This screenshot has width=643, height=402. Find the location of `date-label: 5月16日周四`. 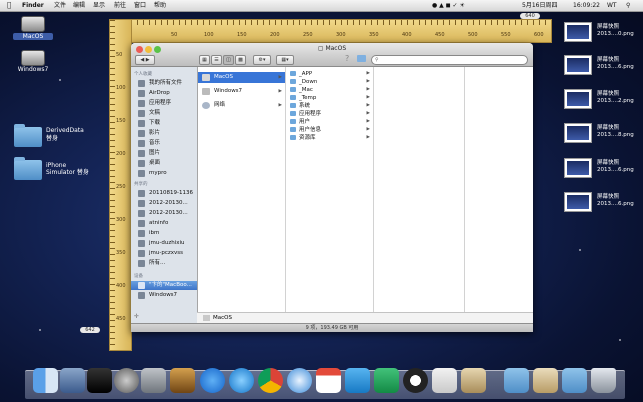

date-label: 5月16日周四 is located at coordinates (539, 5).